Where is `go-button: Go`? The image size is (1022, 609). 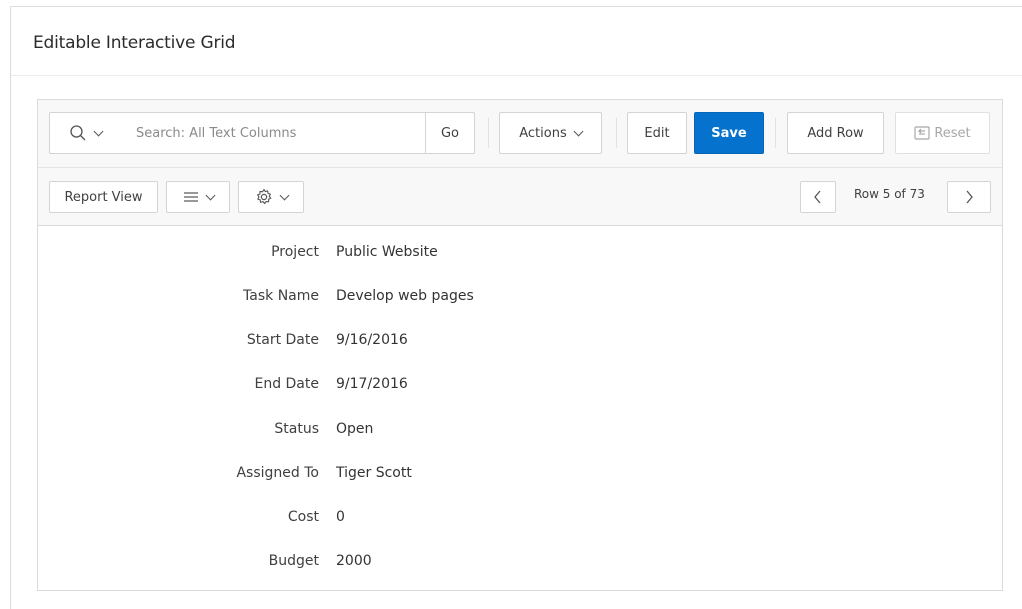 go-button: Go is located at coordinates (450, 133).